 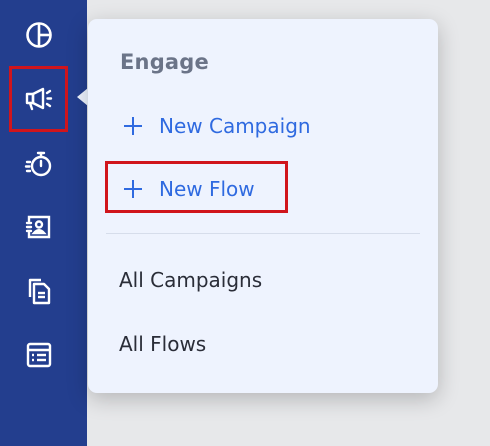 I want to click on pie-chart-icon, so click(x=39, y=35).